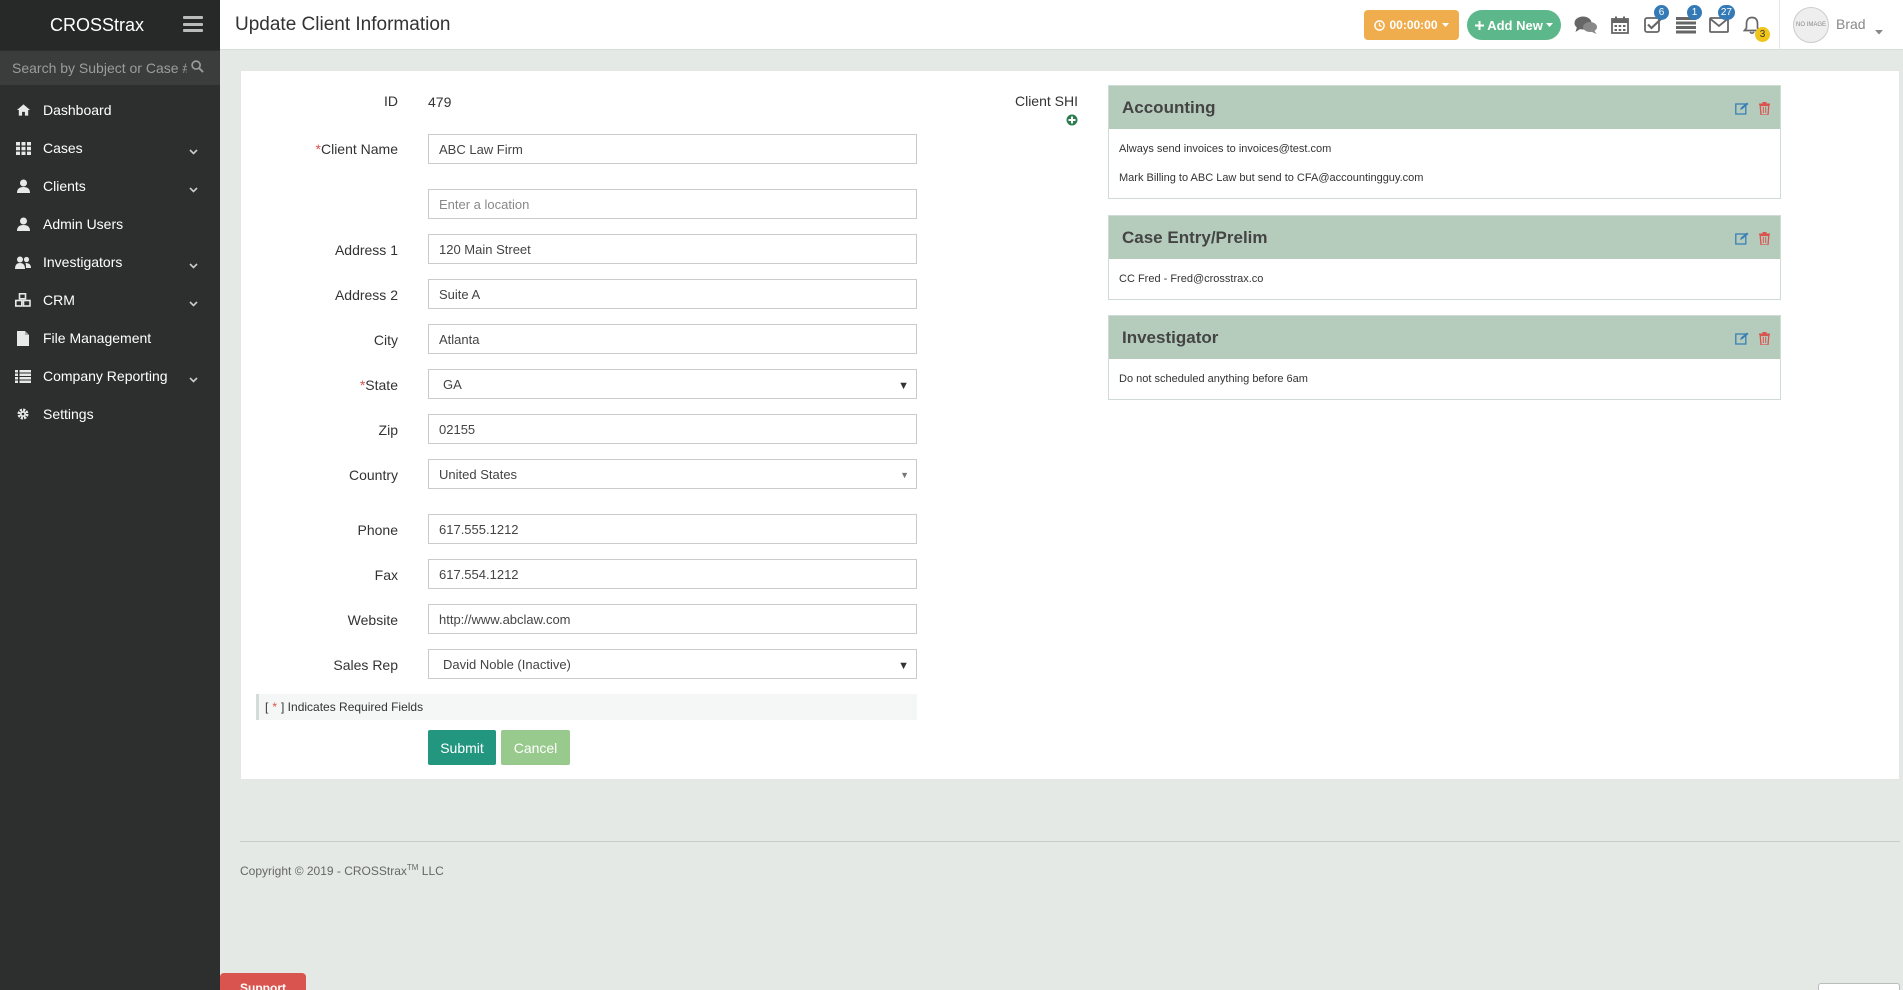  I want to click on search-input, so click(99, 68).